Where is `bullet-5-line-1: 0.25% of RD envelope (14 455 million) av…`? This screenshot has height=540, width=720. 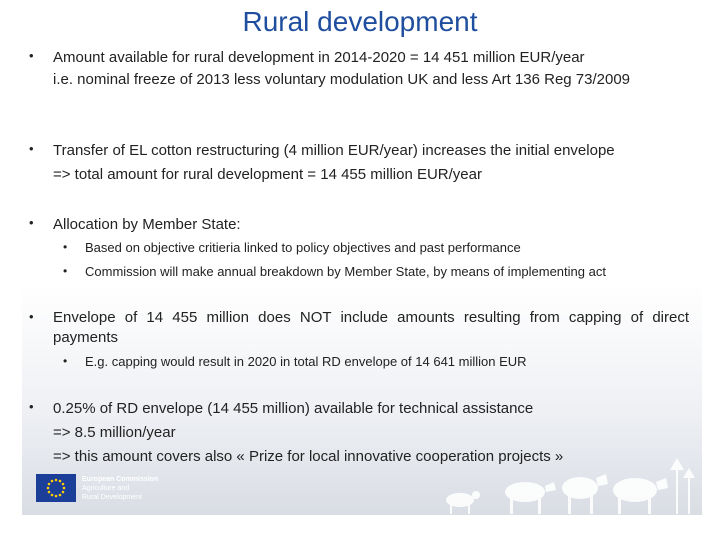
bullet-5-line-1: 0.25% of RD envelope (14 455 million) av… is located at coordinates (293, 408).